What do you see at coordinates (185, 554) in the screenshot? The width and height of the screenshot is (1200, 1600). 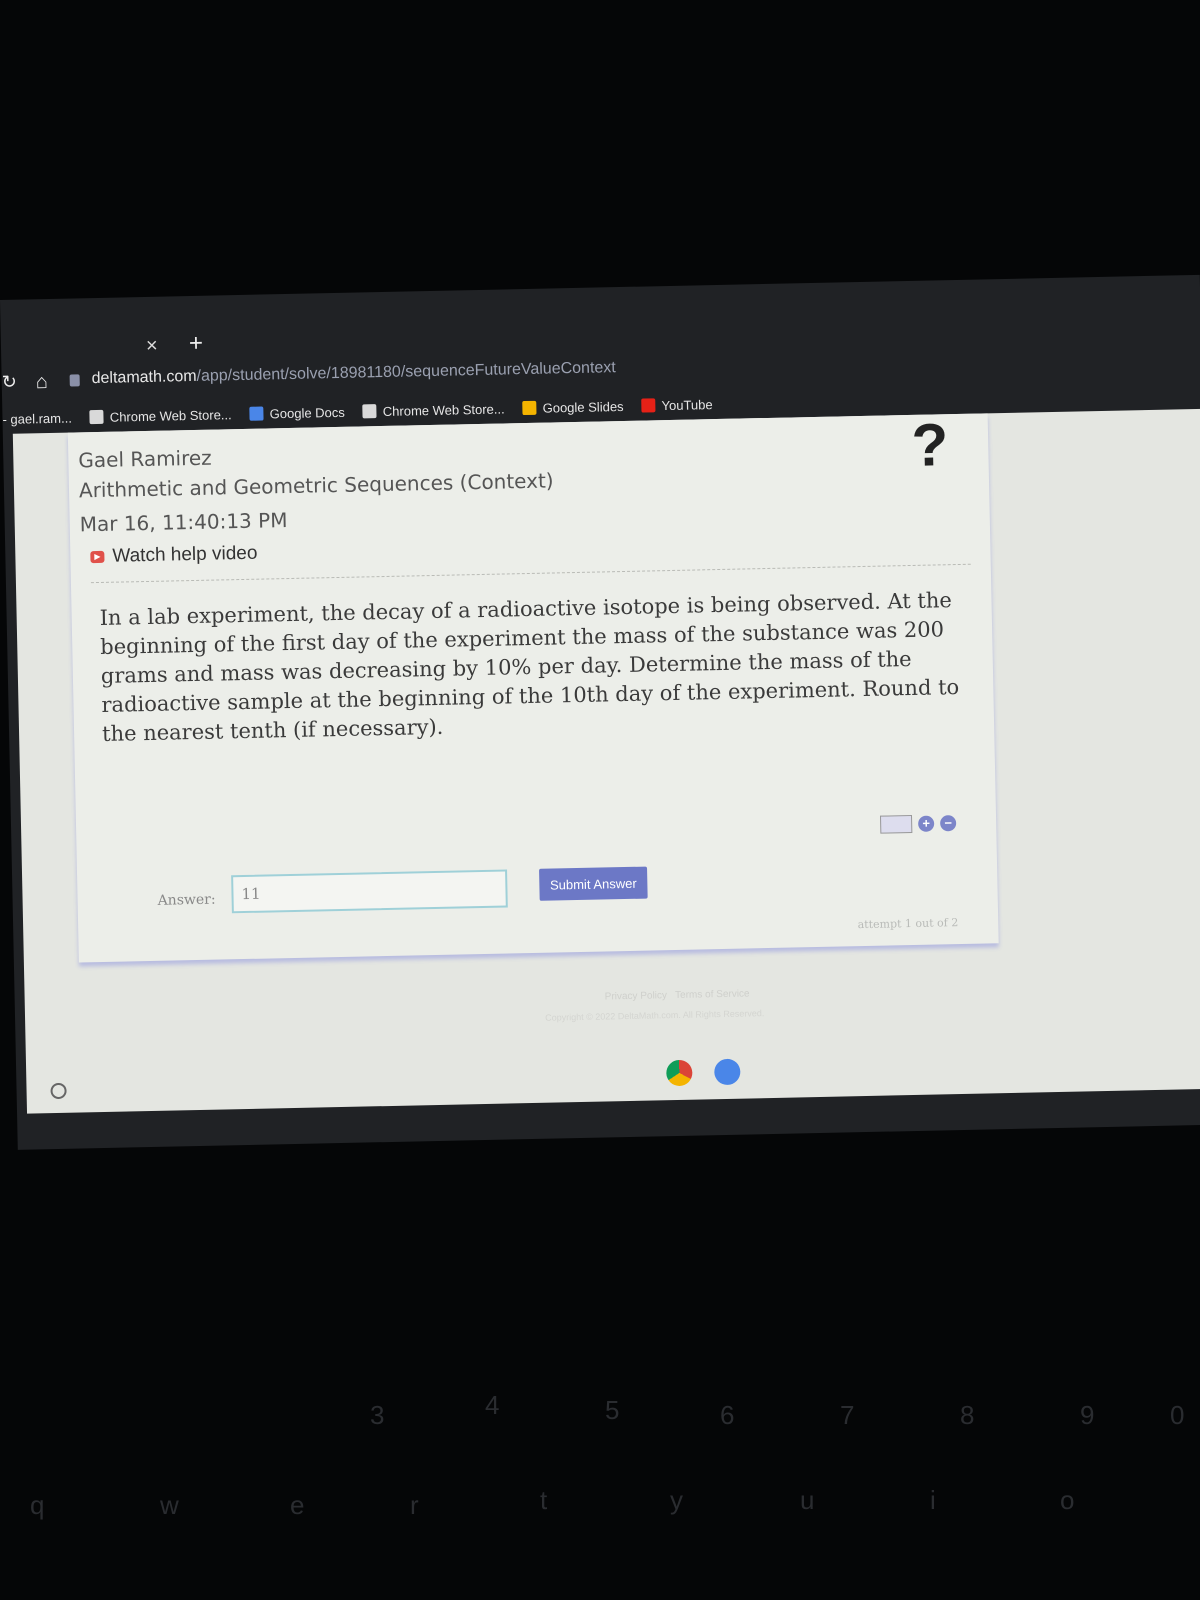 I see `help-video-label: Watch help video` at bounding box center [185, 554].